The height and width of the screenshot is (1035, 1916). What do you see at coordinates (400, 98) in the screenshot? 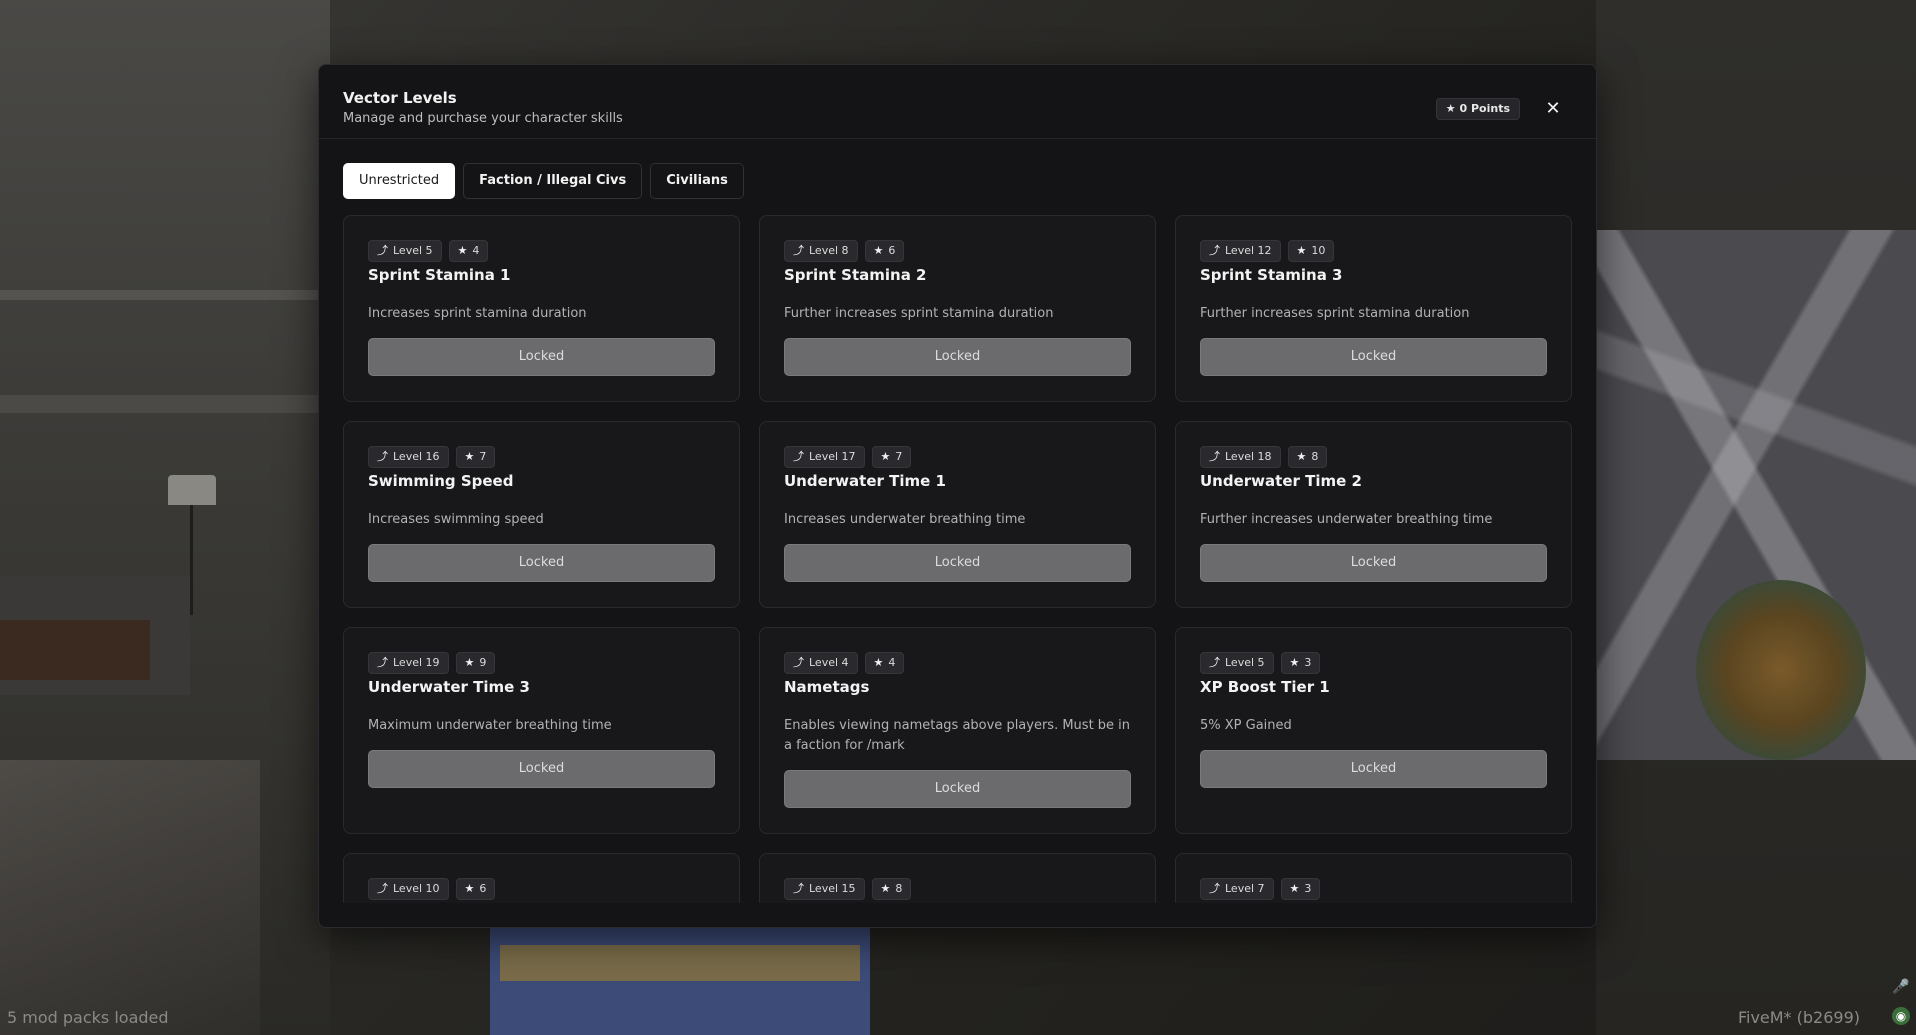
I see `modal-title: Vector Levels` at bounding box center [400, 98].